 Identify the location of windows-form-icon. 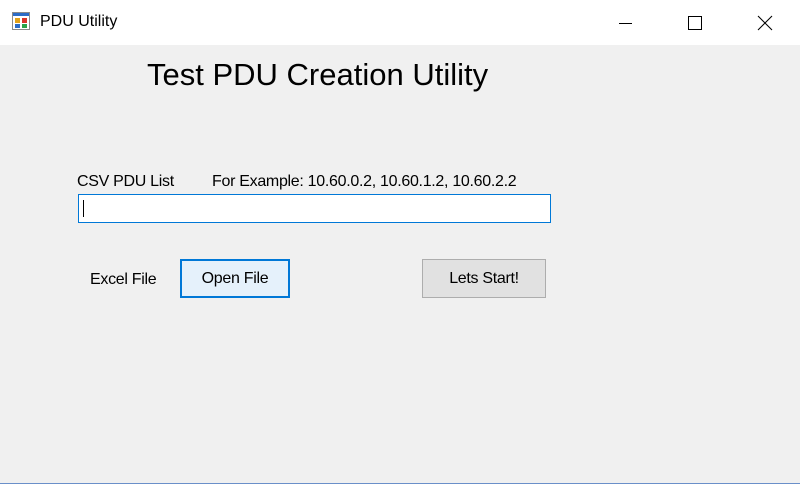
(21, 21).